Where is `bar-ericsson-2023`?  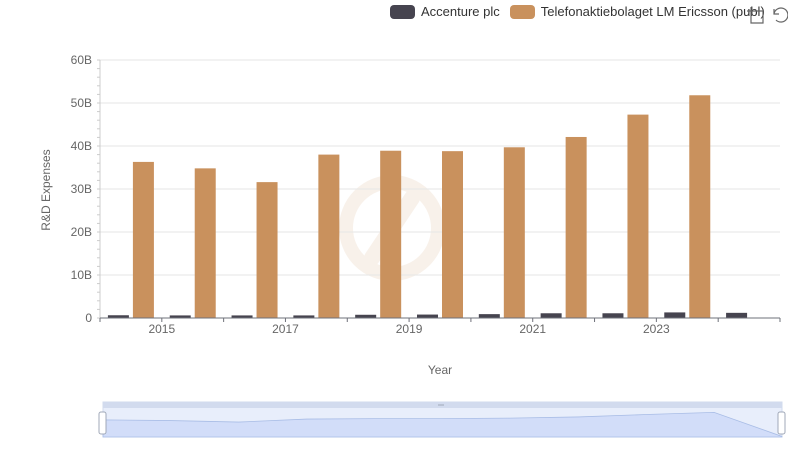 bar-ericsson-2023 is located at coordinates (700, 206).